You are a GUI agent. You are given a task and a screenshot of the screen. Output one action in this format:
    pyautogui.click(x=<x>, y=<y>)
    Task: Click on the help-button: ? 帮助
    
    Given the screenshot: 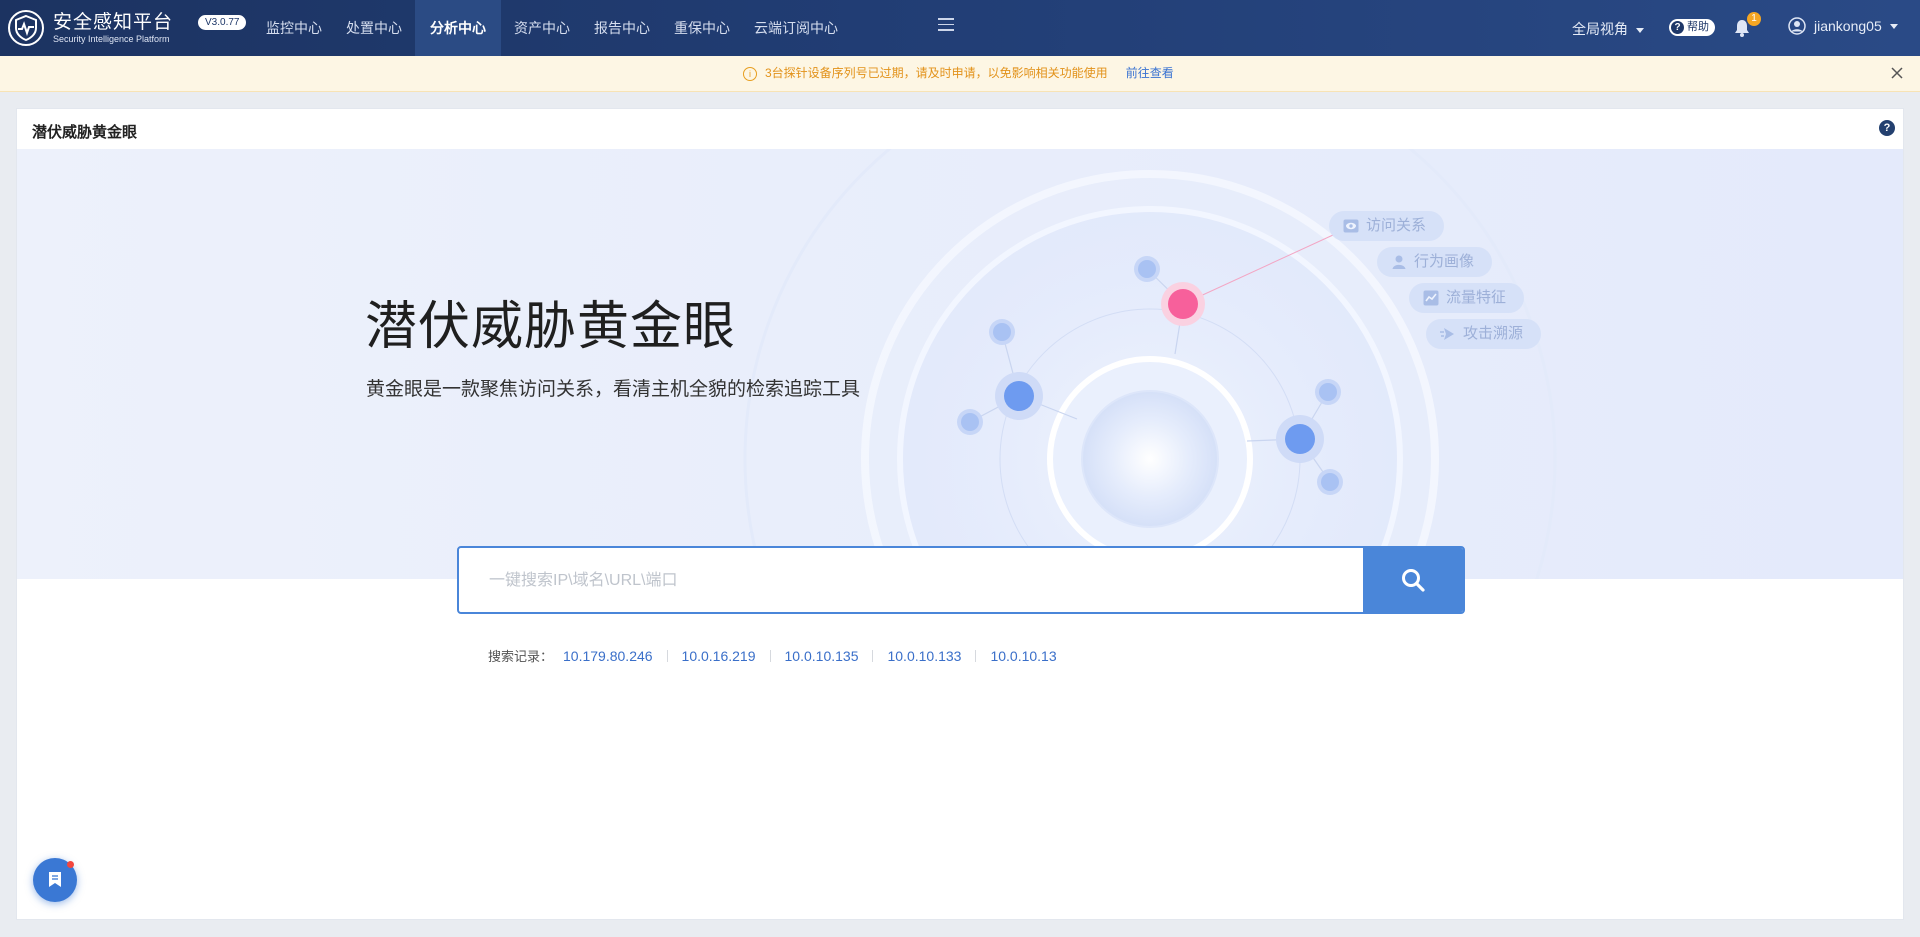 What is the action you would take?
    pyautogui.click(x=1692, y=27)
    